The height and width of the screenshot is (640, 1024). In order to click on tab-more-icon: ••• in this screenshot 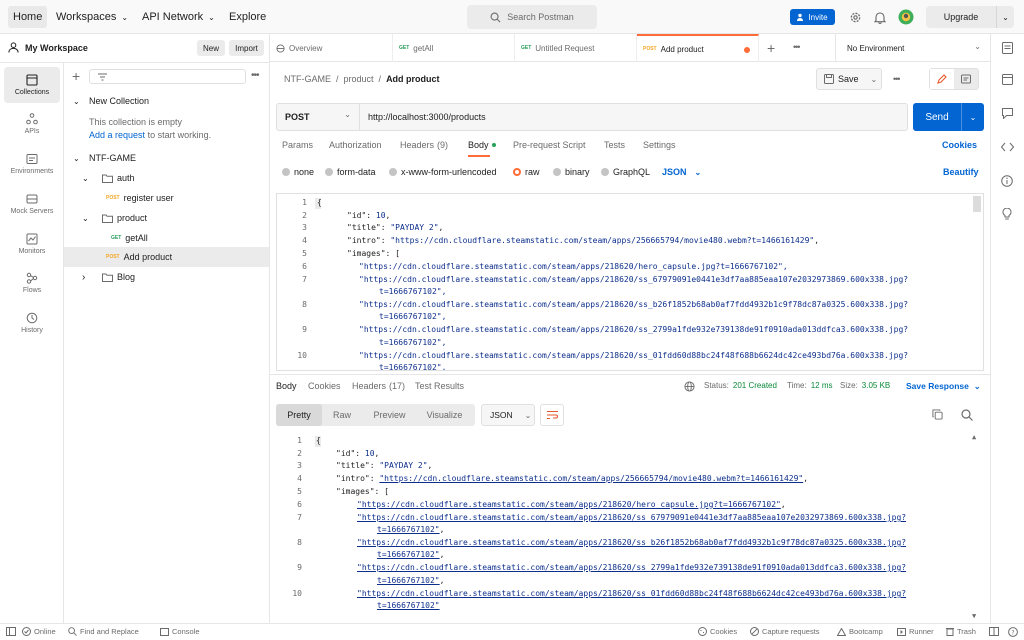, I will do `click(797, 47)`.